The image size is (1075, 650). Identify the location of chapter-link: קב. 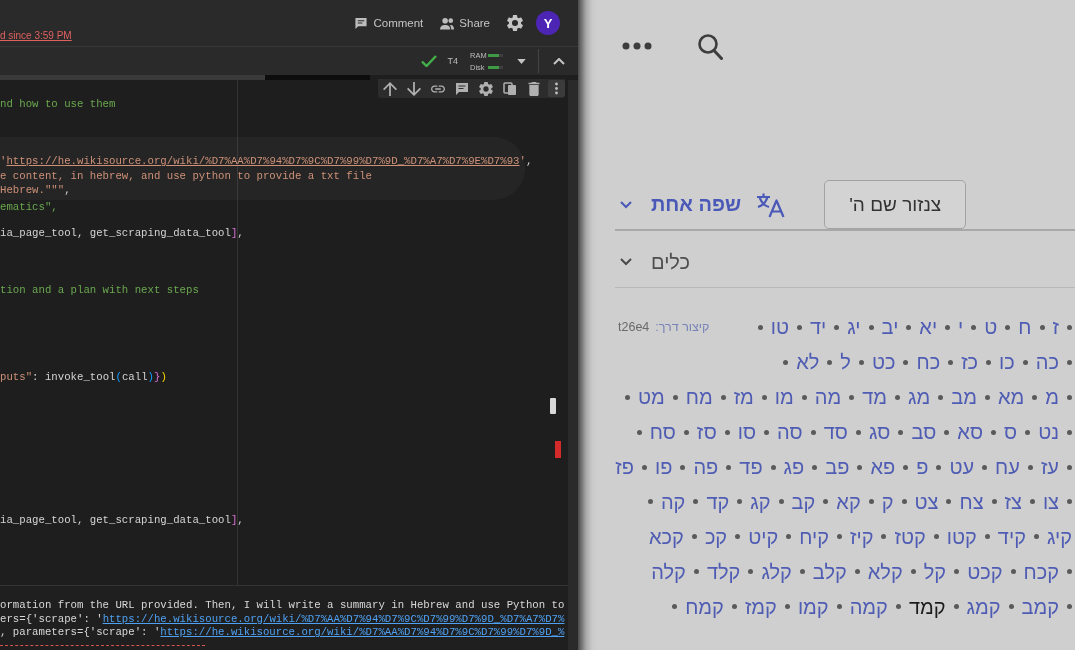
(803, 501).